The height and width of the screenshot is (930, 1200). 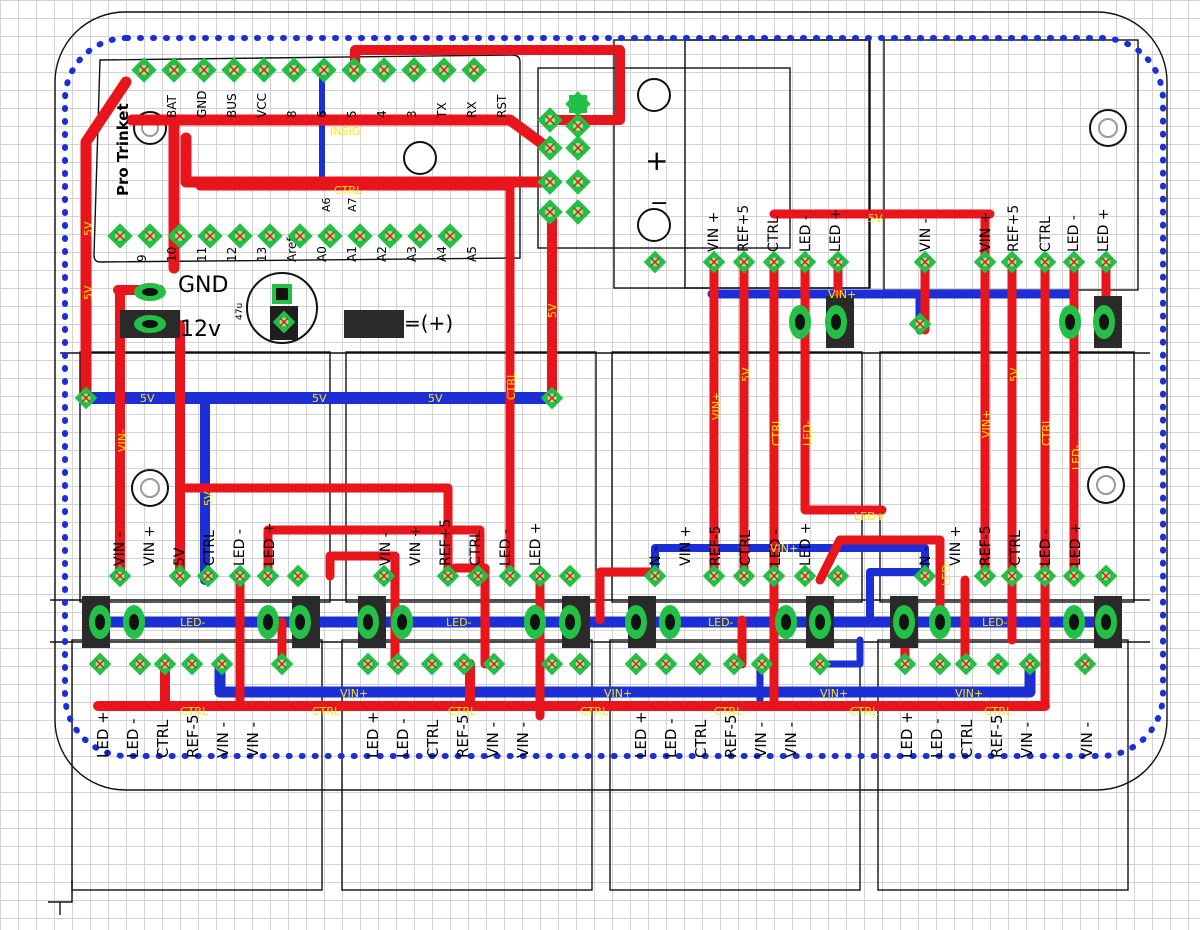 What do you see at coordinates (472, 109) in the screenshot?
I see `header-pin-label: RX` at bounding box center [472, 109].